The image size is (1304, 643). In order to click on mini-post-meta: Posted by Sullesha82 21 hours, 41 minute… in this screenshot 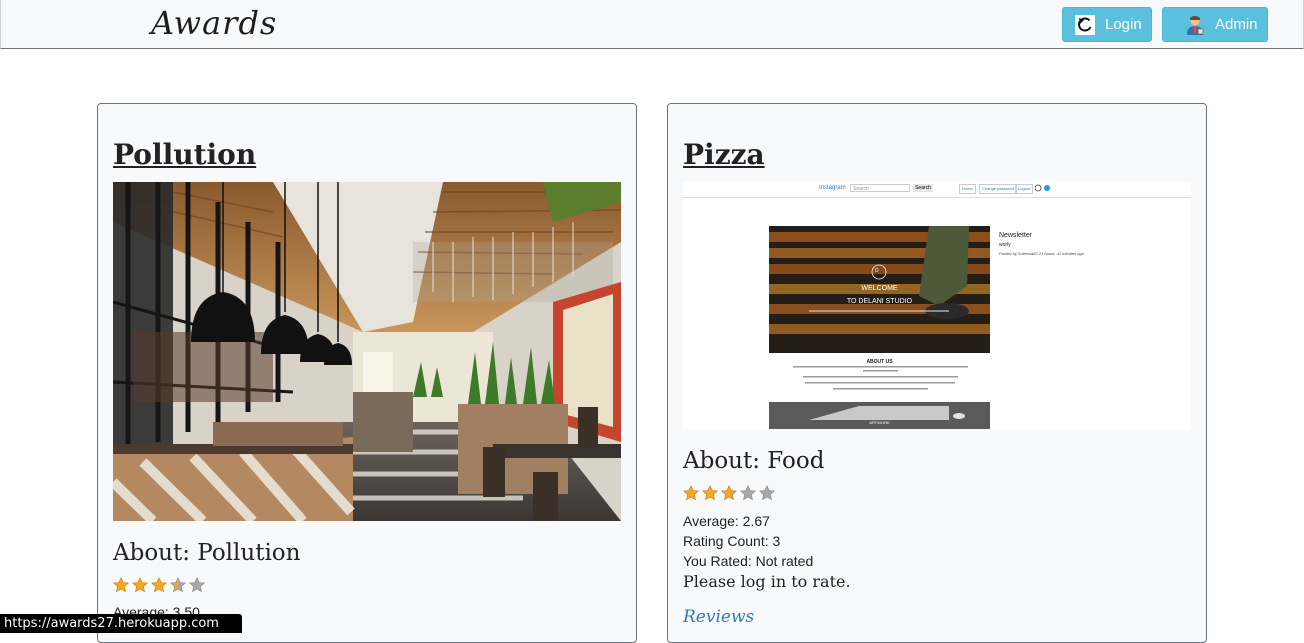, I will do `click(1041, 253)`.